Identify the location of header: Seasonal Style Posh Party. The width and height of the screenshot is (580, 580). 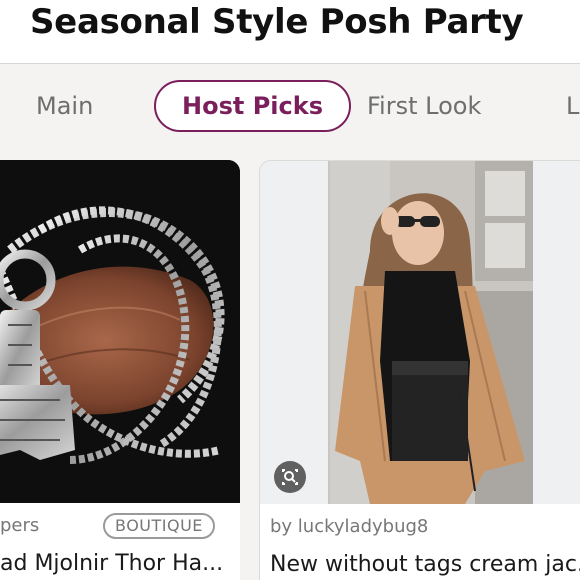
(290, 32).